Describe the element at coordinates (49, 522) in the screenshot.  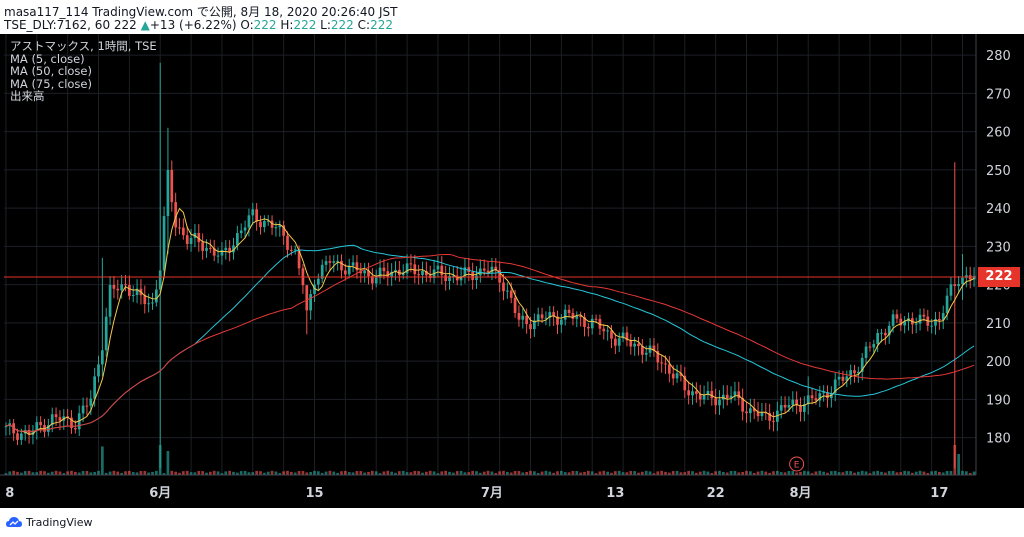
I see `tradingview-logo: TradingView` at that location.